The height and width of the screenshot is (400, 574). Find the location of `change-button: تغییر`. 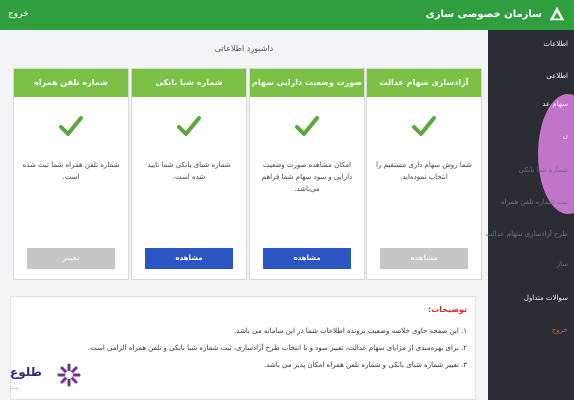

change-button: تغییر is located at coordinates (71, 258).